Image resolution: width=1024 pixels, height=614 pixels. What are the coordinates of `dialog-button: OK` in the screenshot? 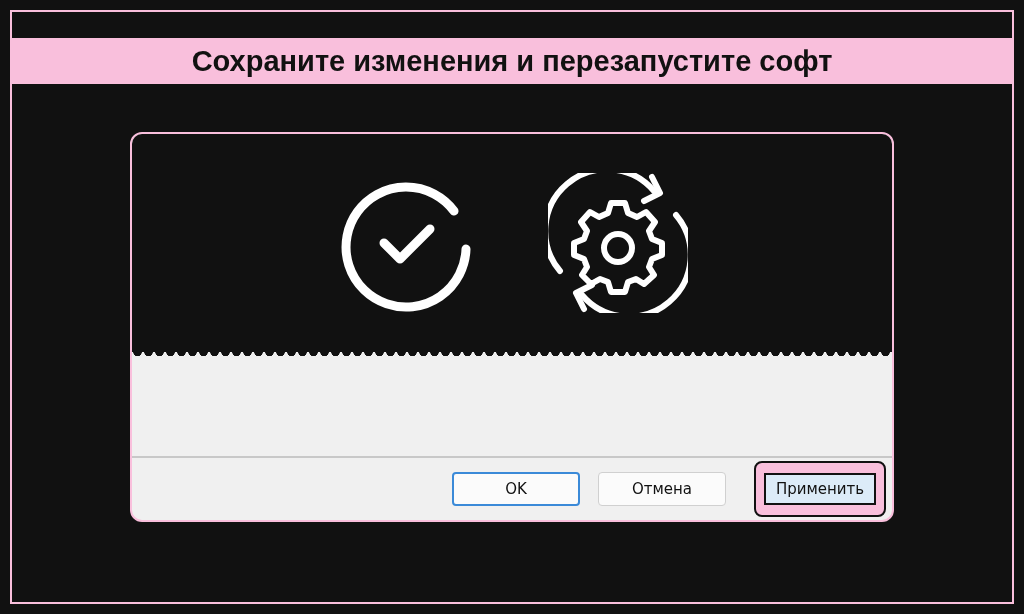 It's located at (516, 489).